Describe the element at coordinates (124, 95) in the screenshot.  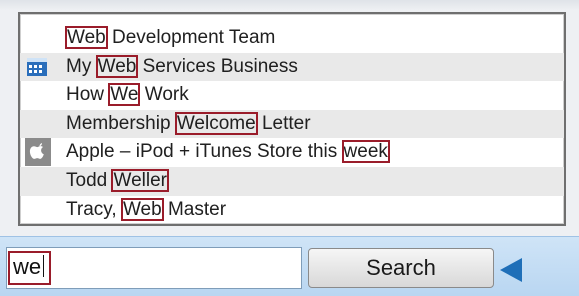
I see `match-highlight: We` at that location.